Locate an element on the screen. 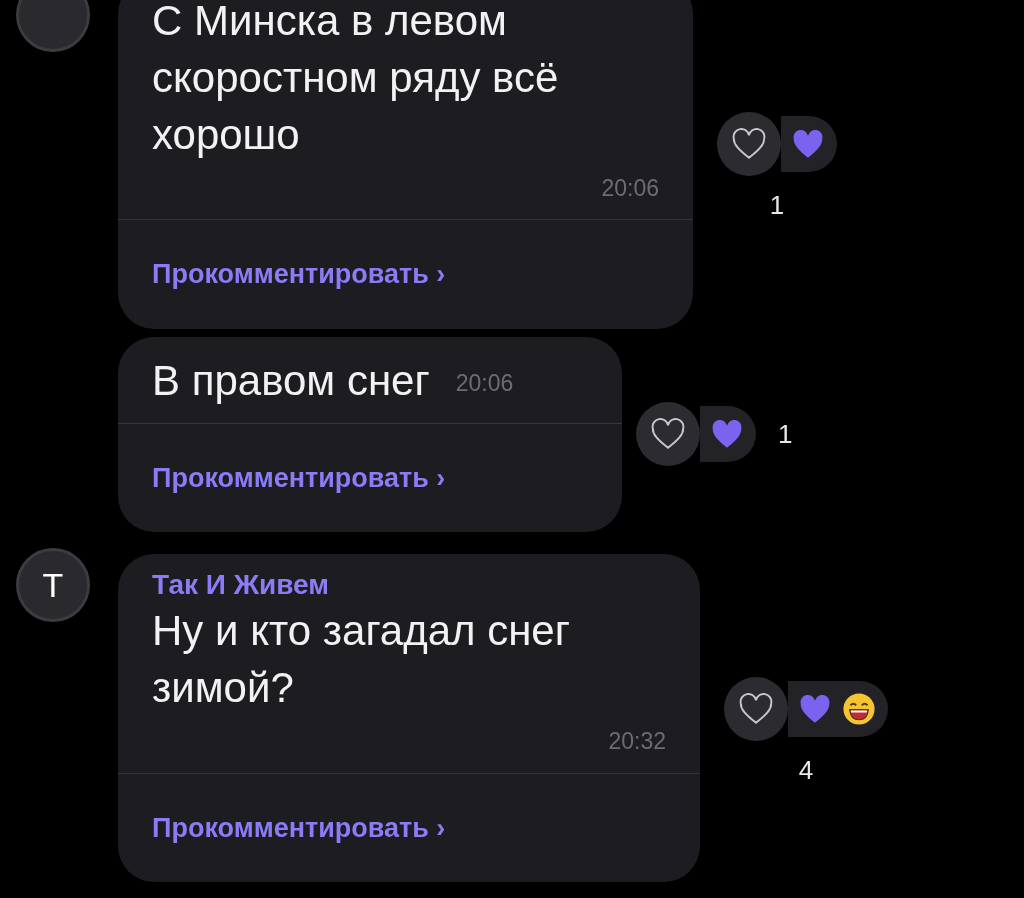 The height and width of the screenshot is (898, 1024). message-text: В правом снег is located at coordinates (291, 380).